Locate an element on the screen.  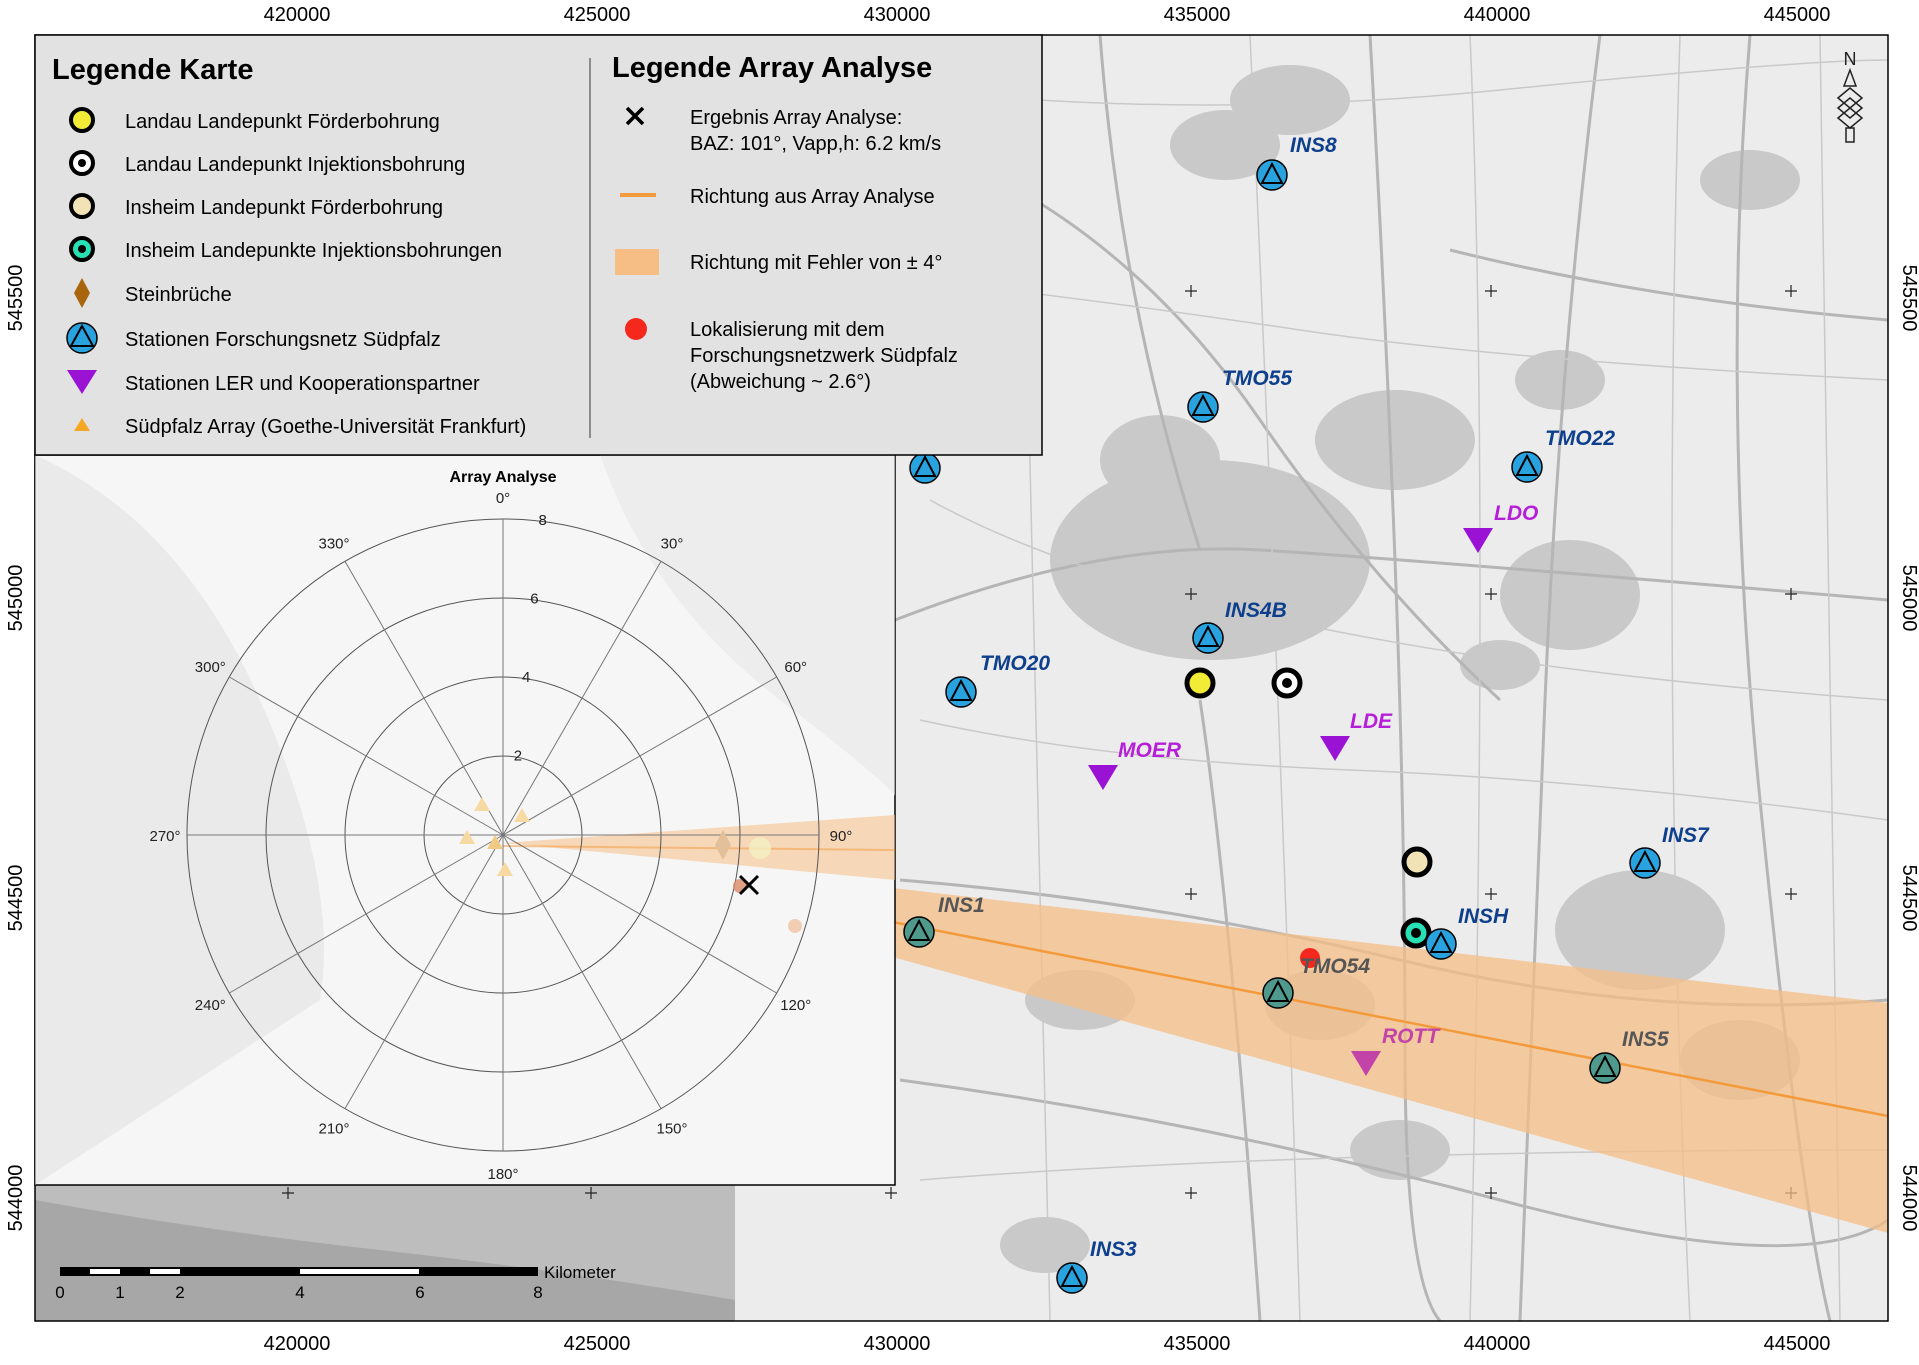
y-tick-right-545500: 545500 is located at coordinates (1908, 298).